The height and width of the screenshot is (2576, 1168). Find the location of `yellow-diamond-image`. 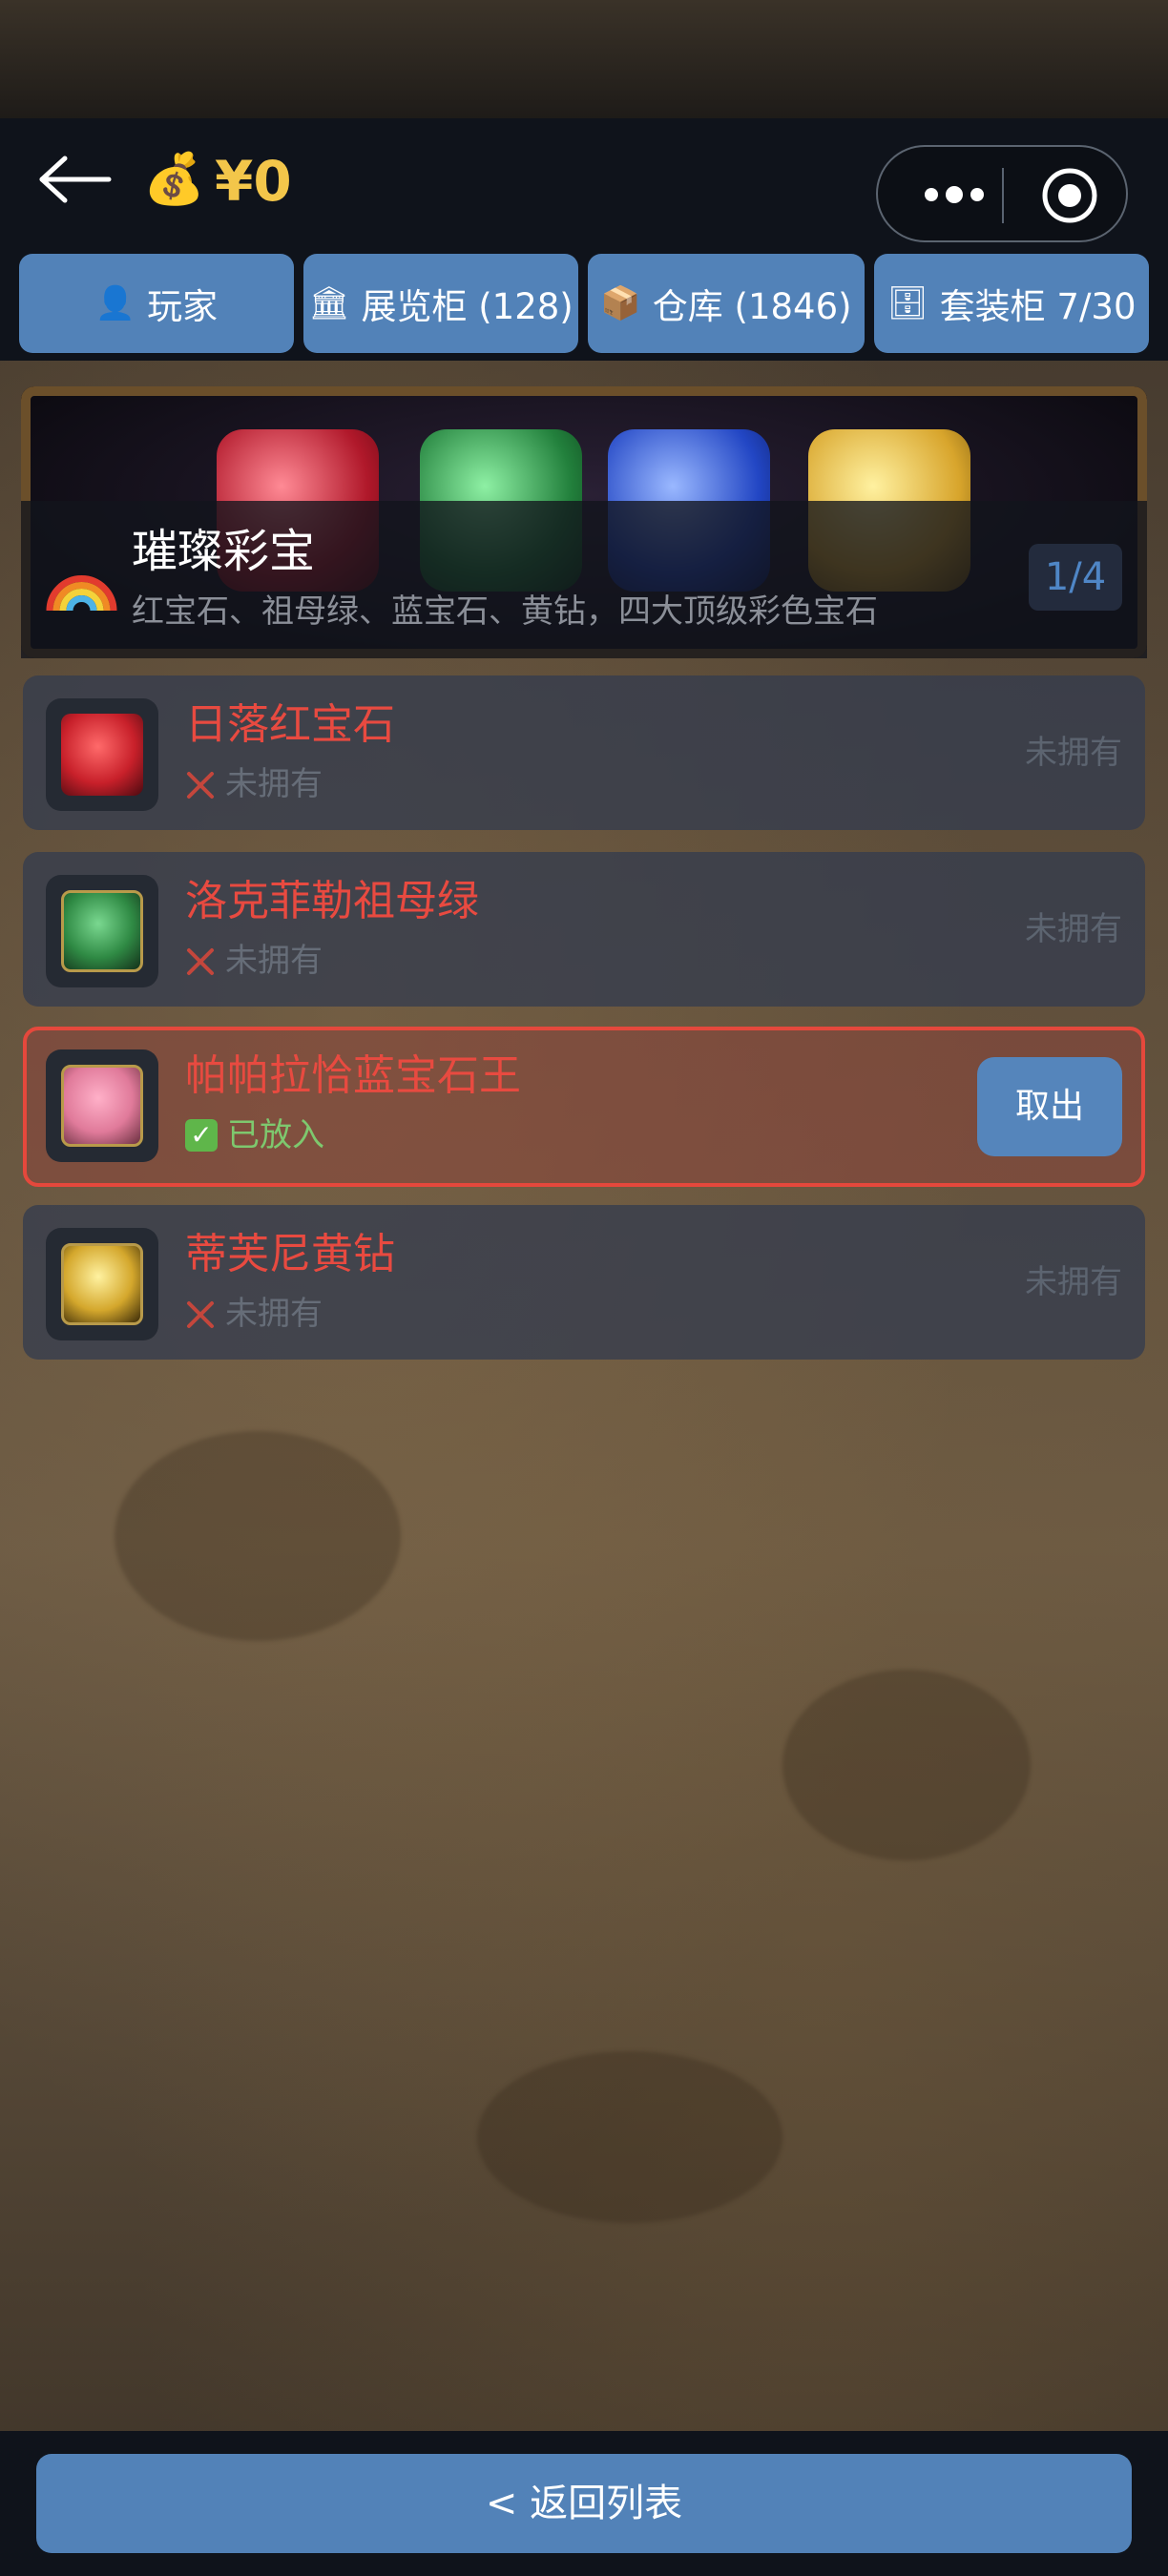

yellow-diamond-image is located at coordinates (102, 1284).